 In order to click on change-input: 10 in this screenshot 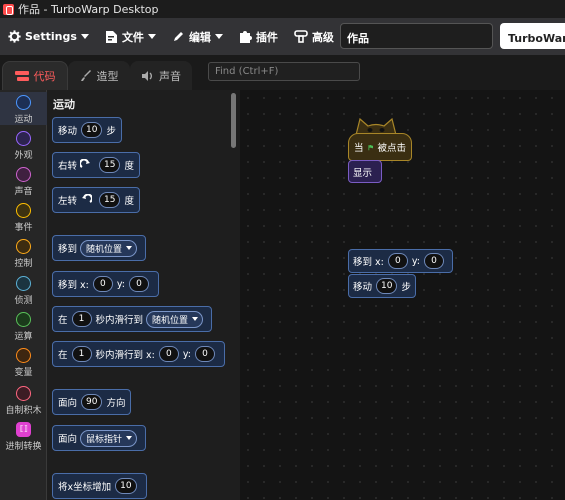, I will do `click(126, 486)`.